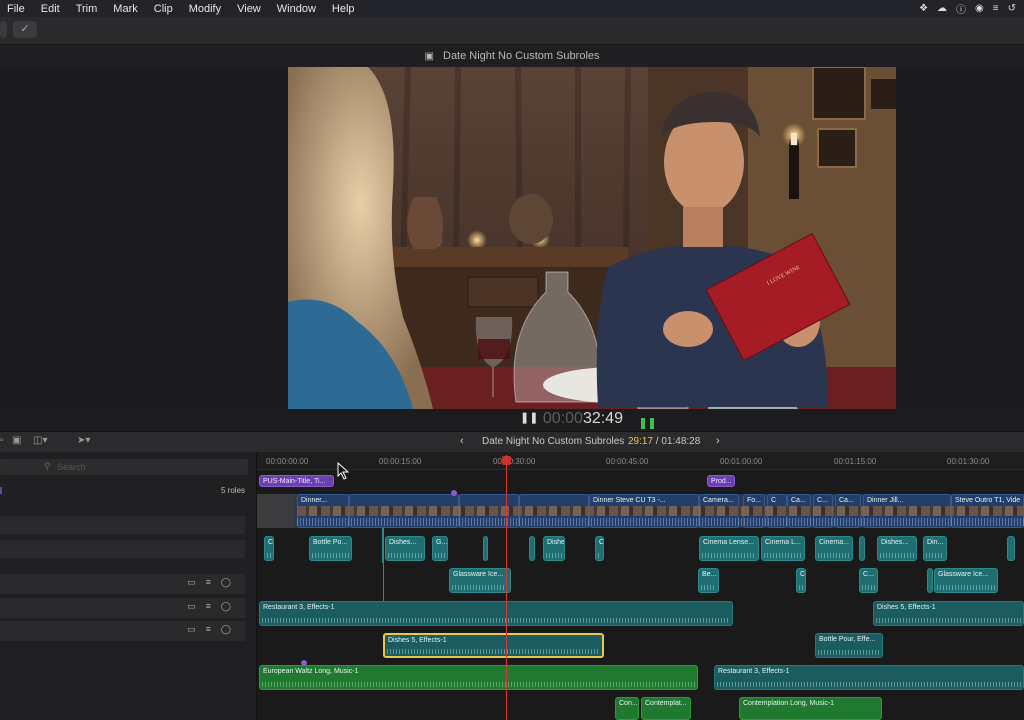  What do you see at coordinates (462, 441) in the screenshot?
I see `chevron-left-icon: ‹` at bounding box center [462, 441].